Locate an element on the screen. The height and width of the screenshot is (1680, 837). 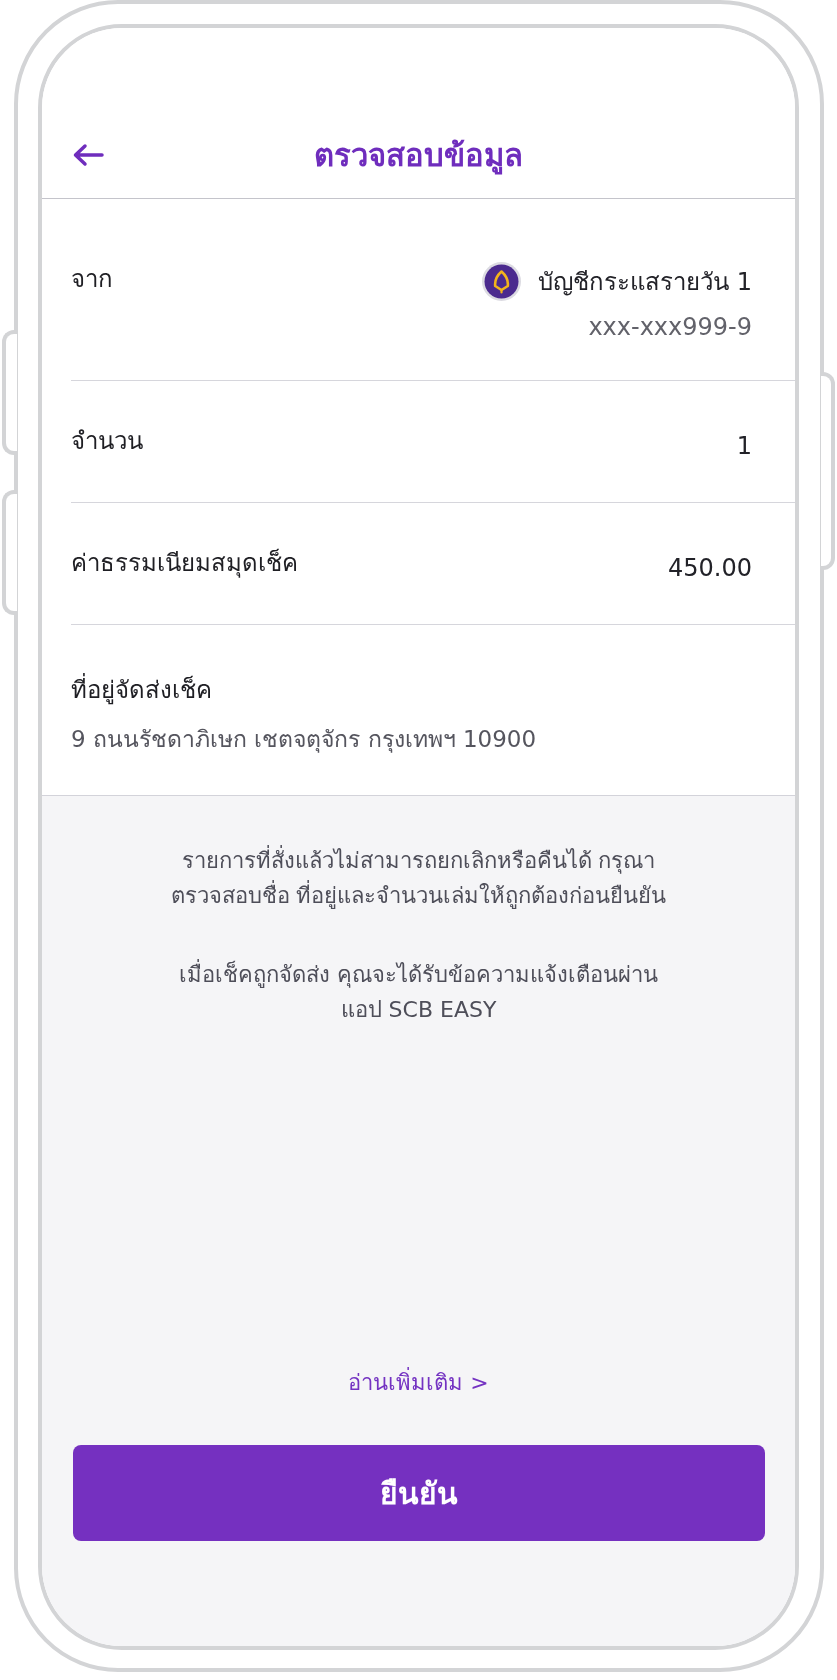
page-title: ตรวจสอบข้อมูล is located at coordinates (418, 155).